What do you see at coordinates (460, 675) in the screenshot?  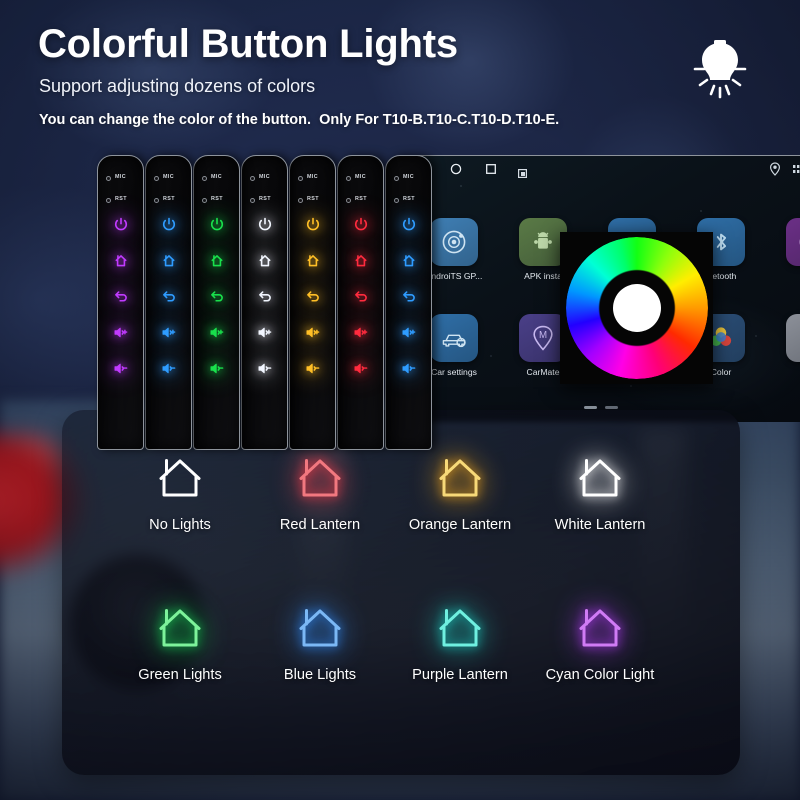 I see `lantern-option-label: Purple Lantern` at bounding box center [460, 675].